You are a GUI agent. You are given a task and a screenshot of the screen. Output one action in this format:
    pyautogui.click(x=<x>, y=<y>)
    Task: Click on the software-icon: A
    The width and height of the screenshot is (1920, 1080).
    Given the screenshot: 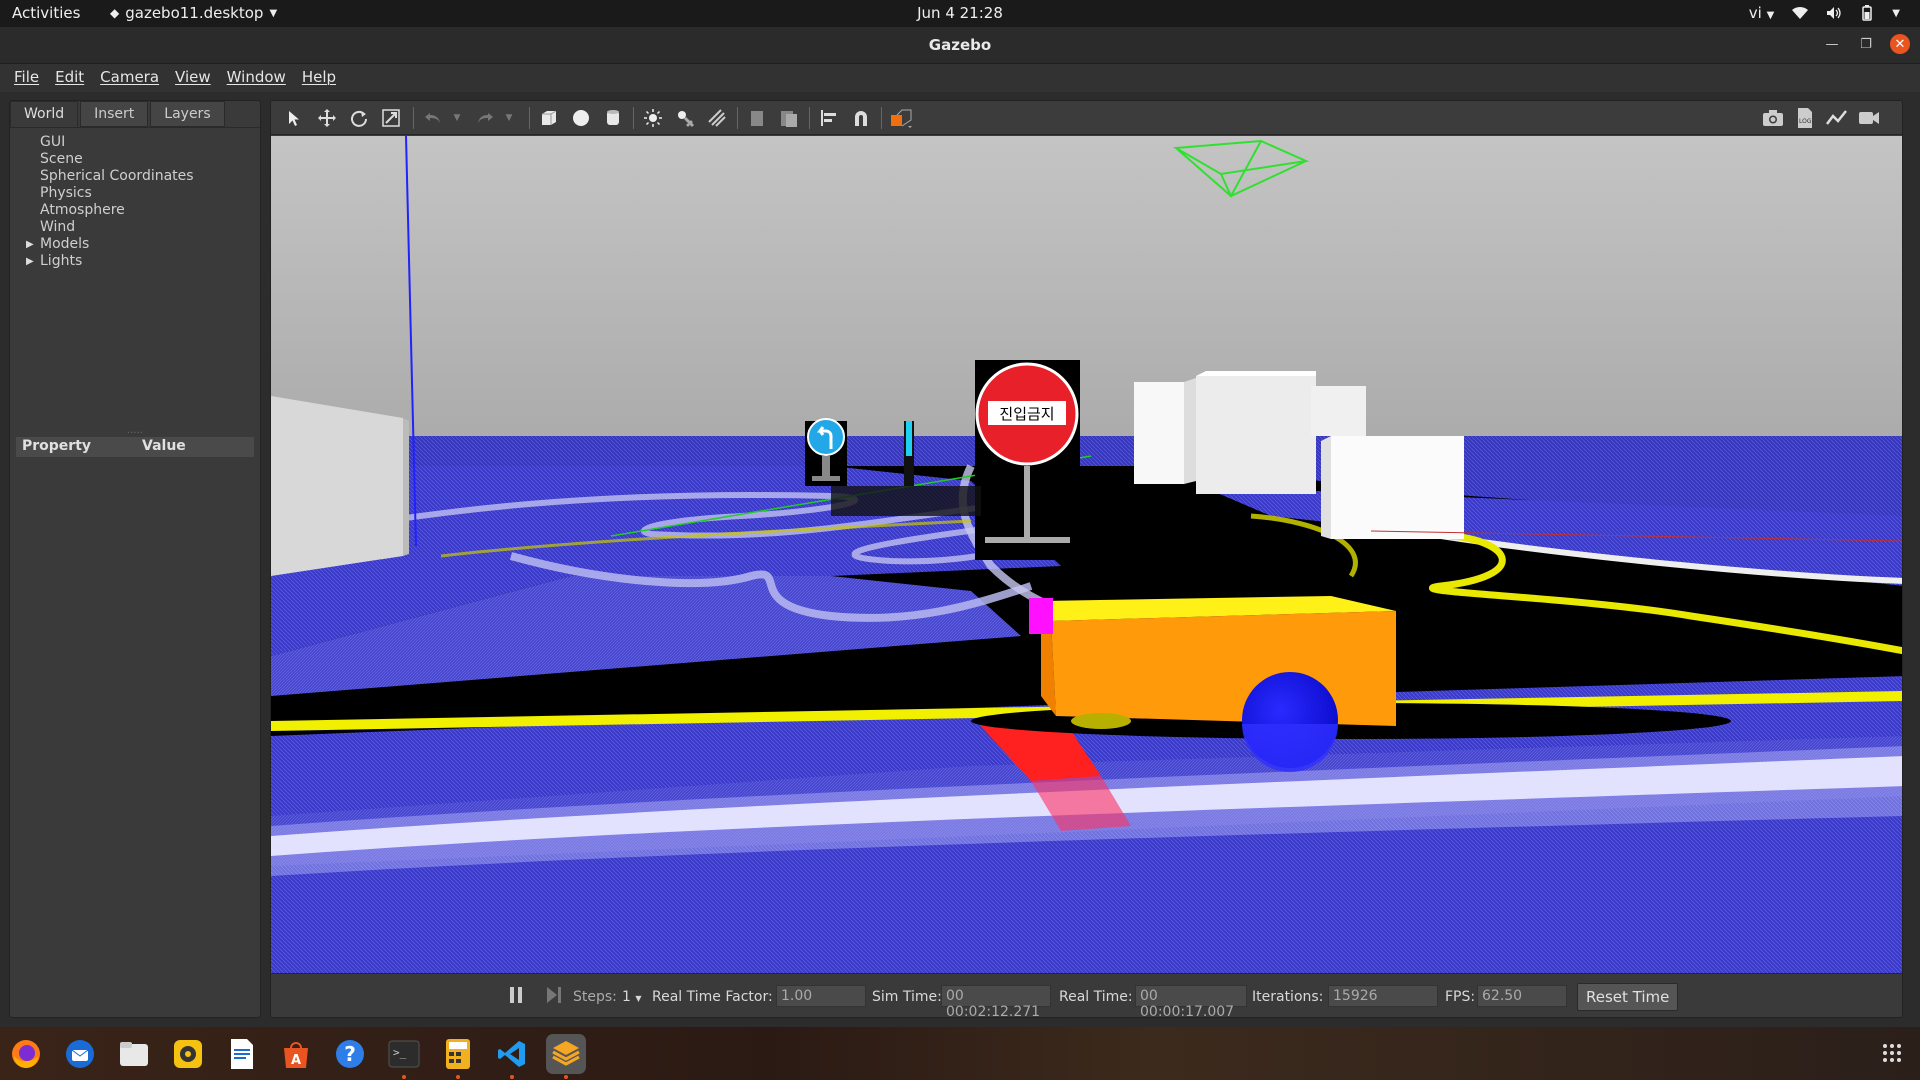 What is the action you would take?
    pyautogui.click(x=296, y=1054)
    